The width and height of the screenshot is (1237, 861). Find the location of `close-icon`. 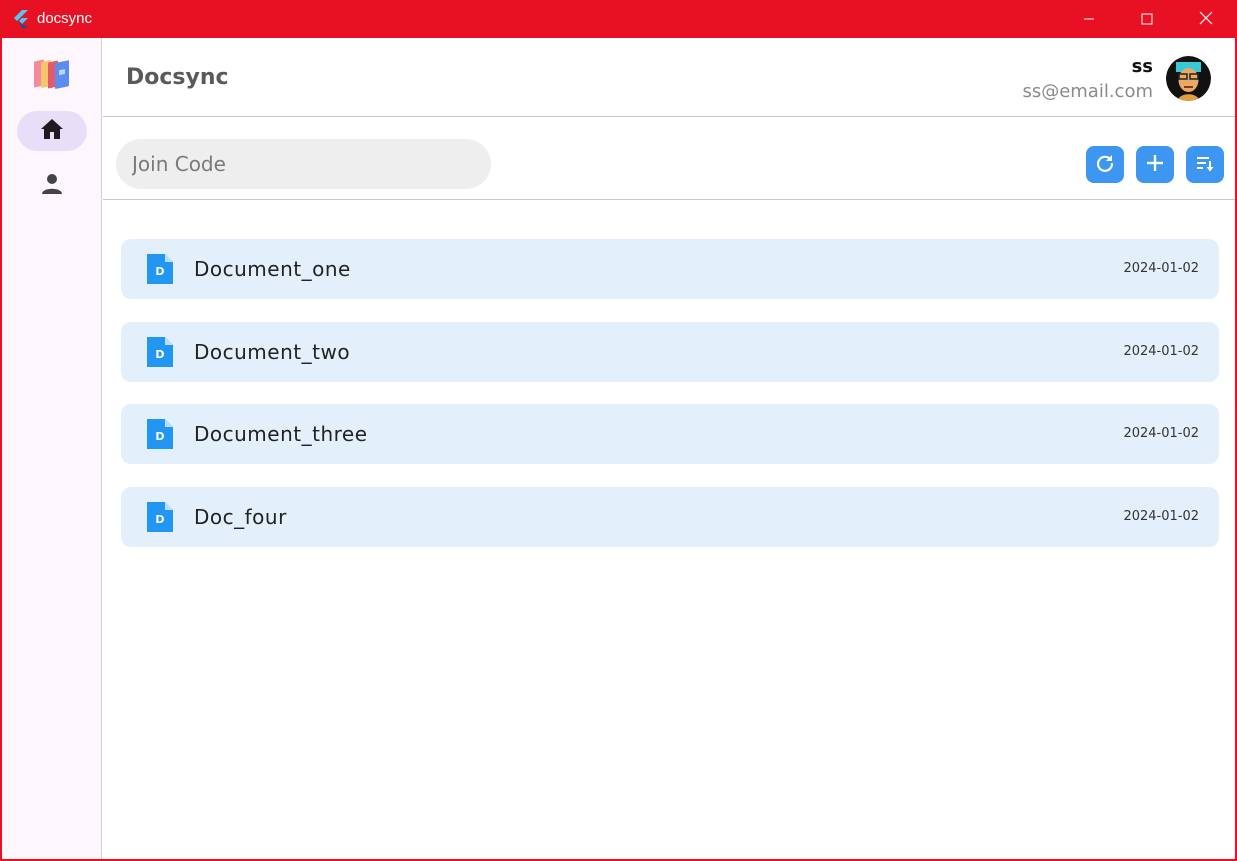

close-icon is located at coordinates (1206, 19).